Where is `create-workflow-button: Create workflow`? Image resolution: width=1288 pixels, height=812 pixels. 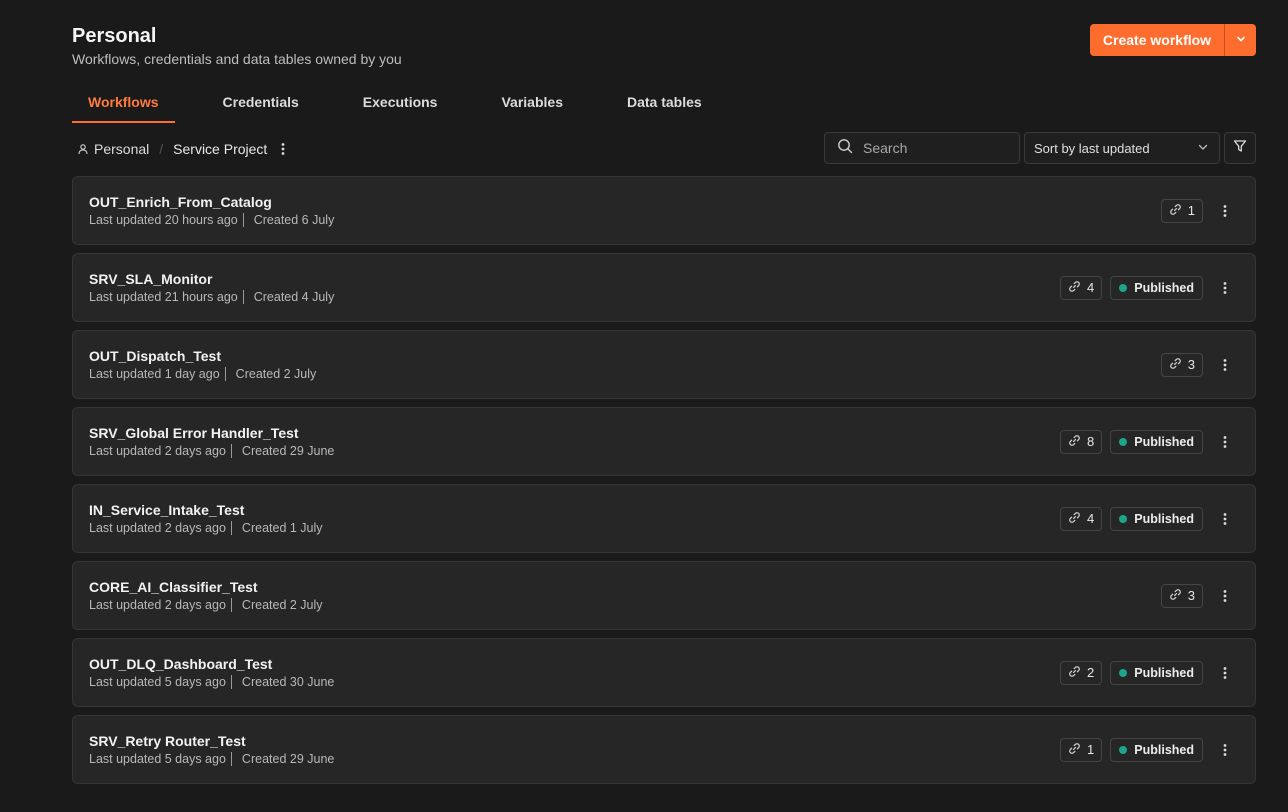 create-workflow-button: Create workflow is located at coordinates (1173, 40).